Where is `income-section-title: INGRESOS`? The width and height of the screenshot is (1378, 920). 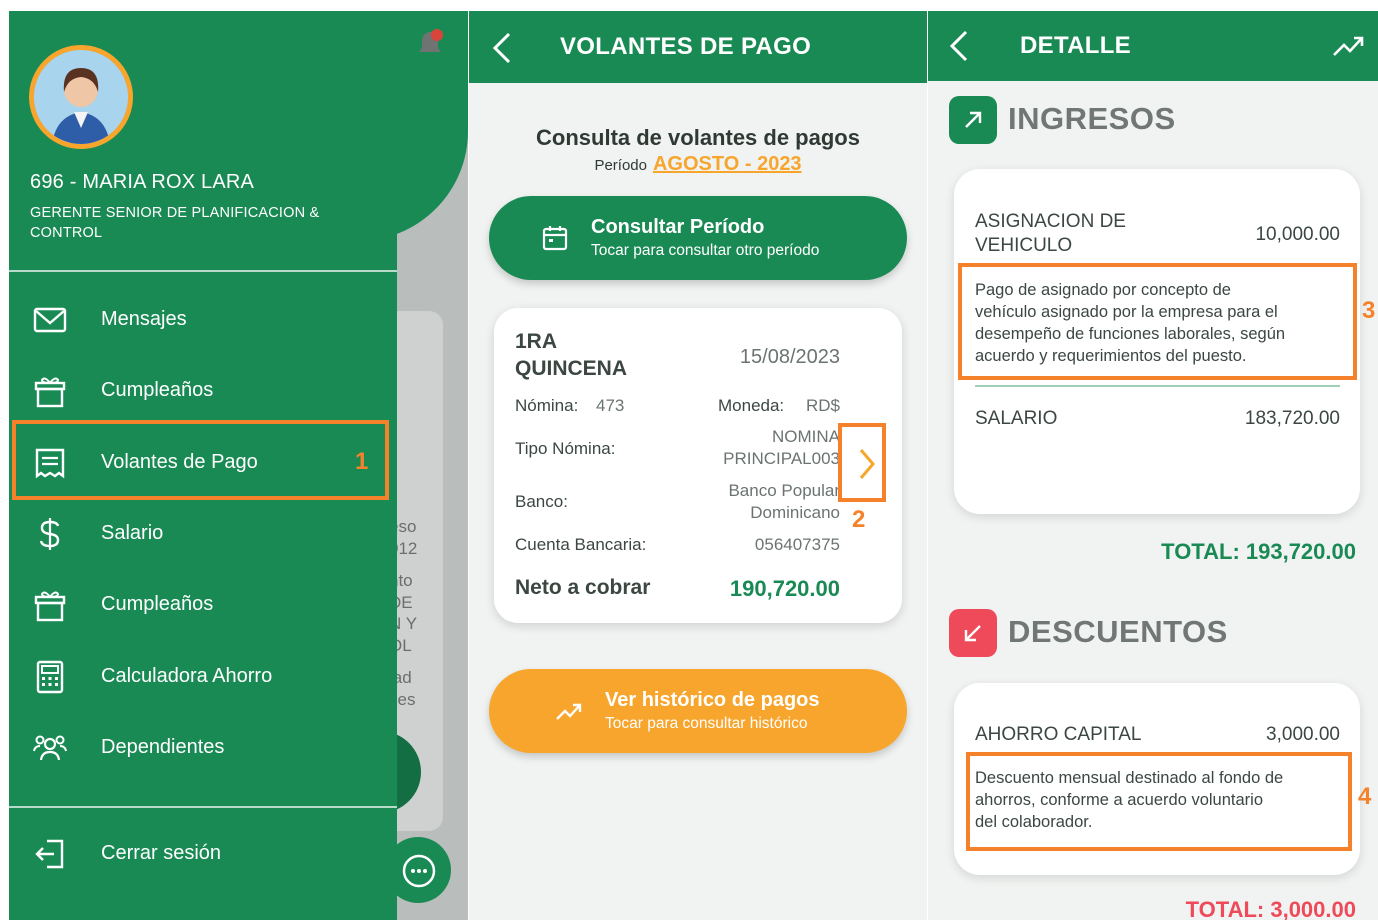
income-section-title: INGRESOS is located at coordinates (1092, 118).